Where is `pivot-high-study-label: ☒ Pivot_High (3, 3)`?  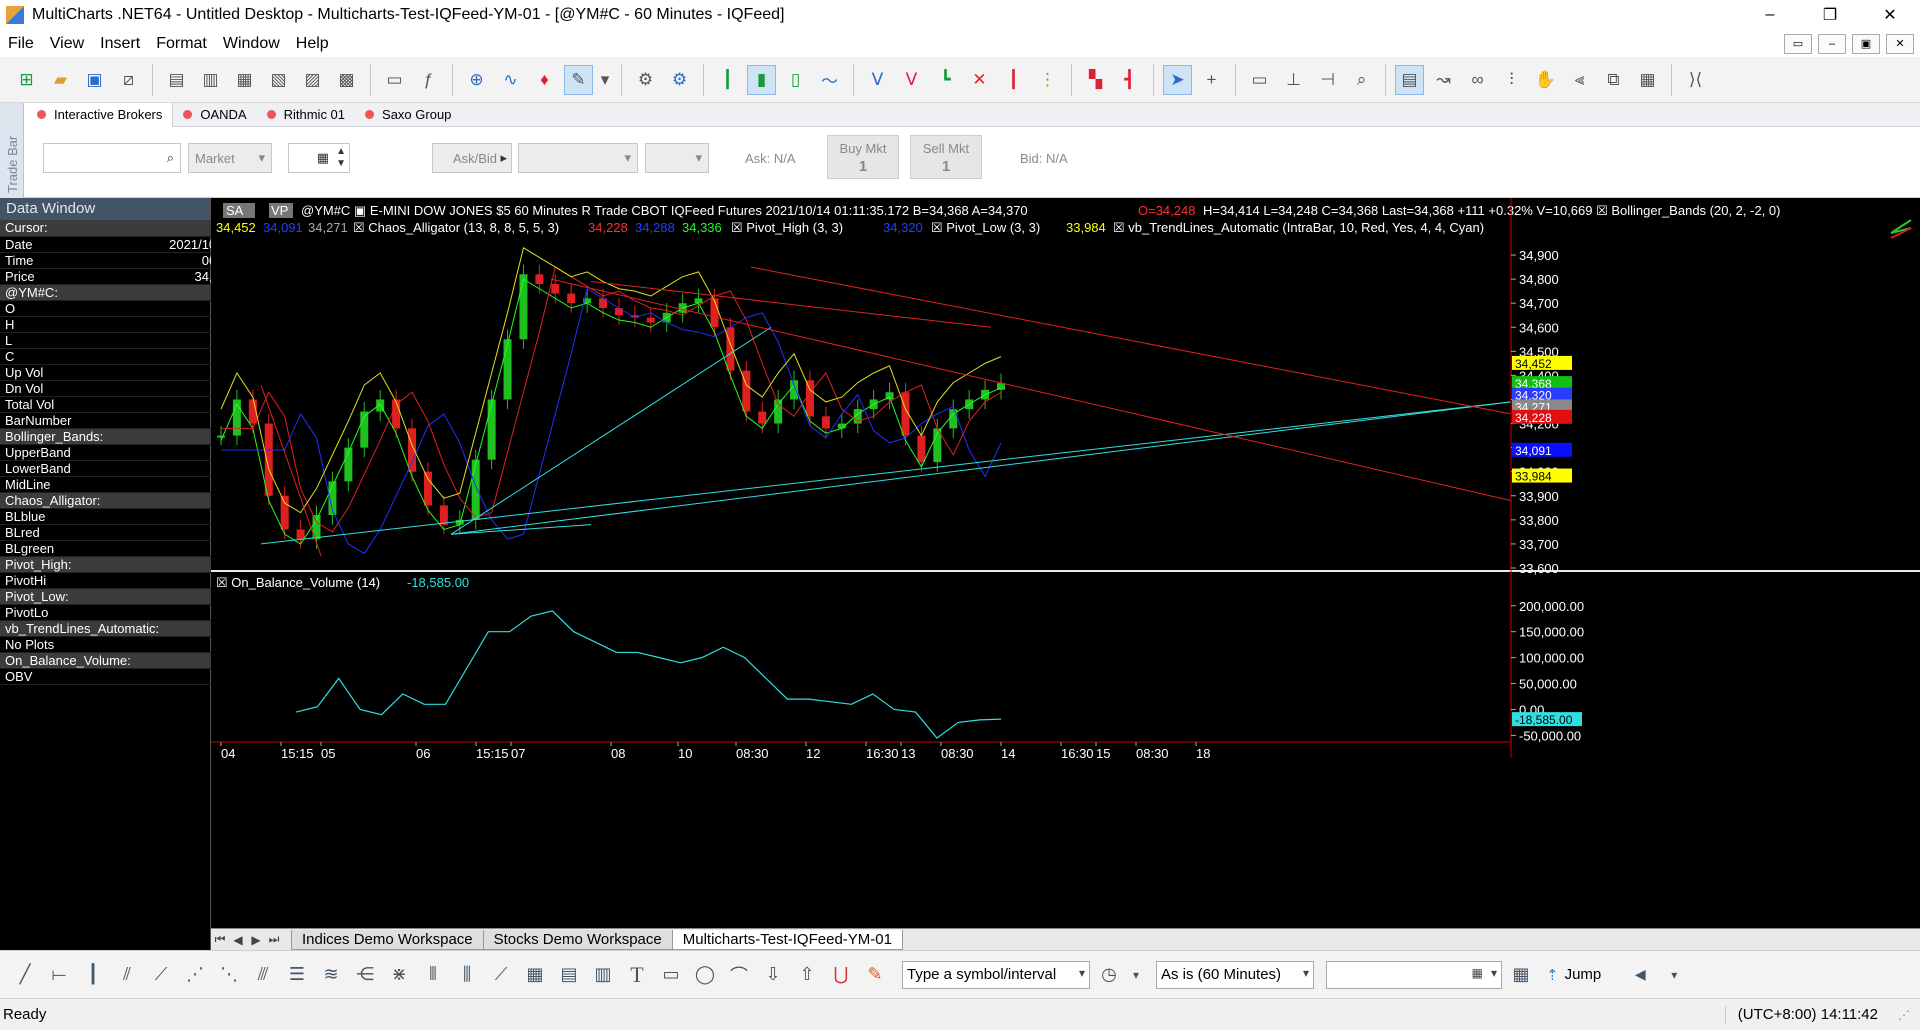
pivot-high-study-label: ☒ Pivot_High (3, 3) is located at coordinates (787, 227).